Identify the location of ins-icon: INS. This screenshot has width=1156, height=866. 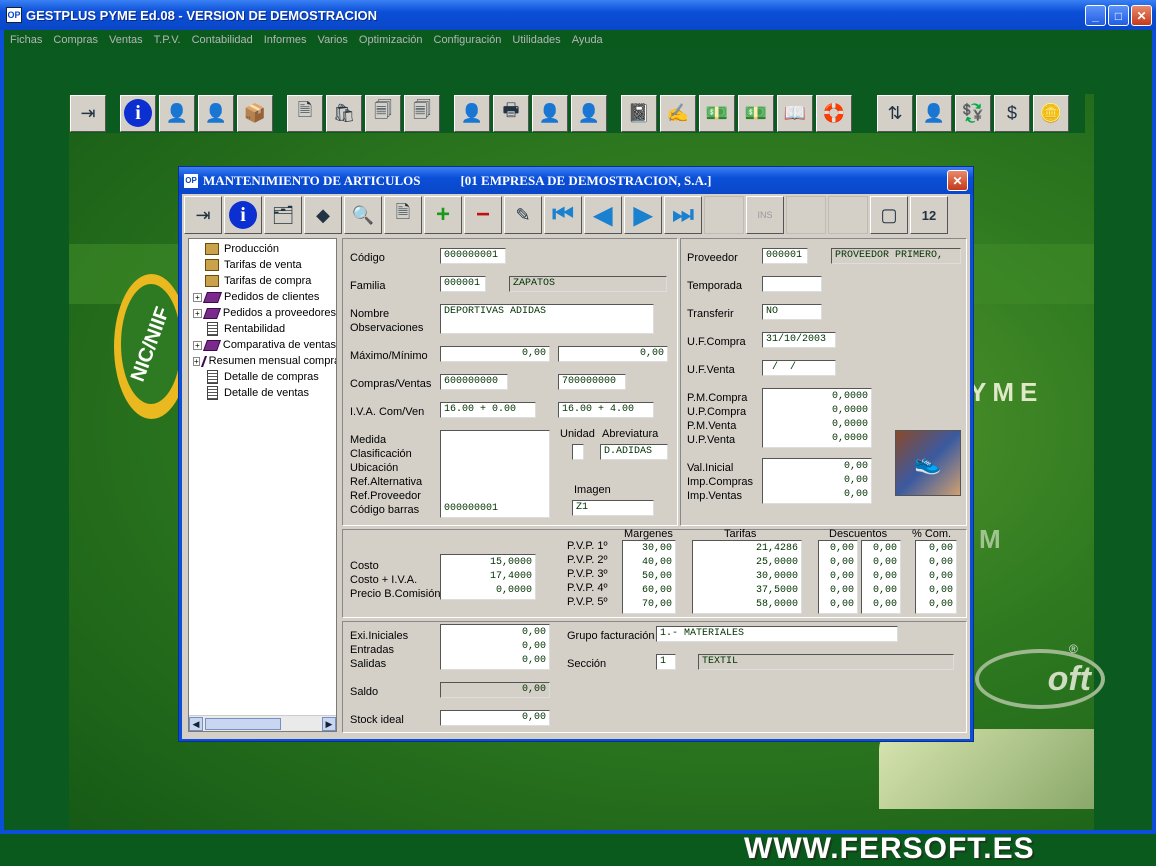
(765, 215).